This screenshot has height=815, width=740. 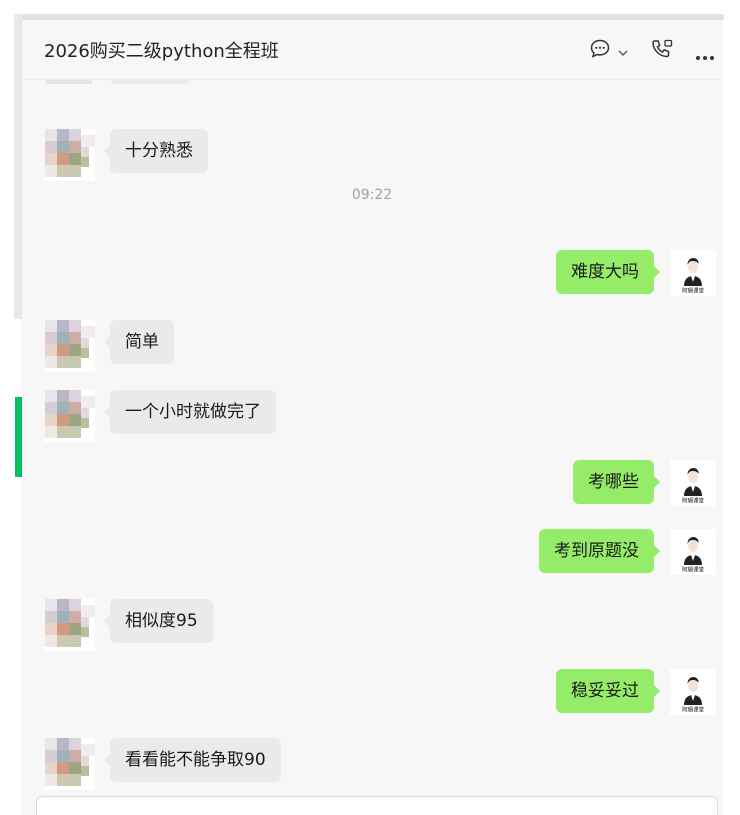 I want to click on message-bubble: 相似度95, so click(x=158, y=621).